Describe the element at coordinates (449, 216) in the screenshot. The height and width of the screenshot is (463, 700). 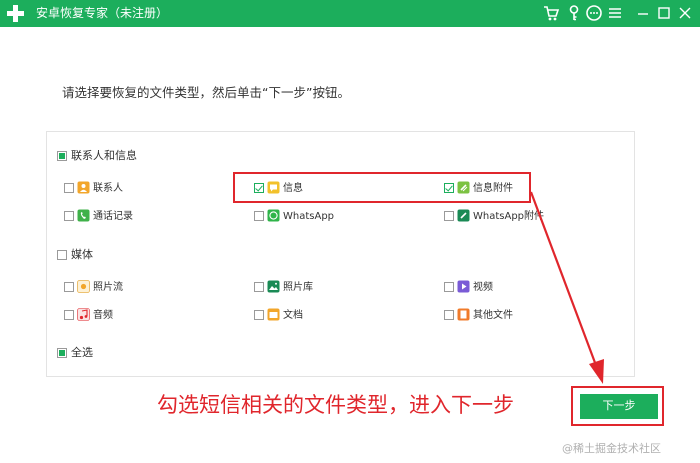
I see `checkbox-whatsapp-attachments` at that location.